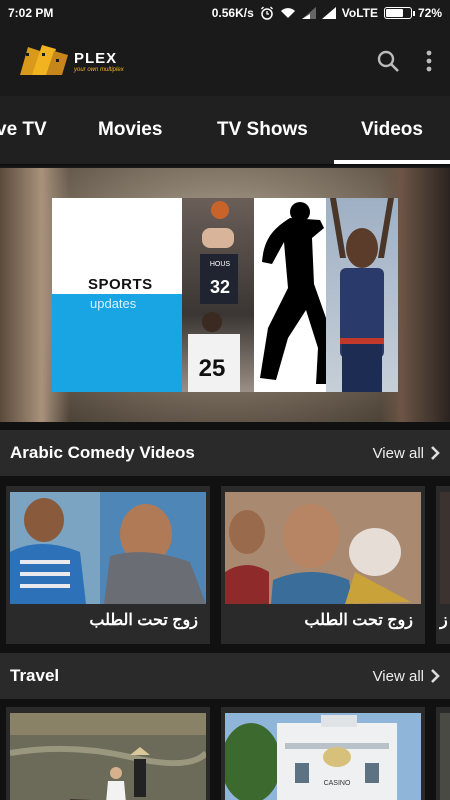  I want to click on basketball-players-image: 32 HOUS 25, so click(214, 296).